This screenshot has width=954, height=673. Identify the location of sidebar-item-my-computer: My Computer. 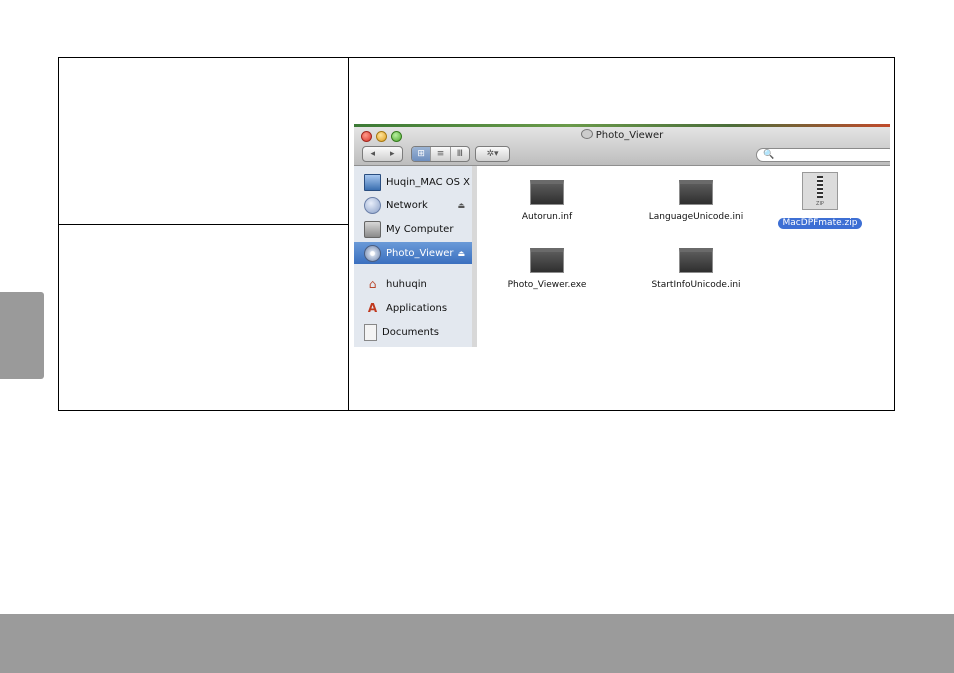
(413, 229).